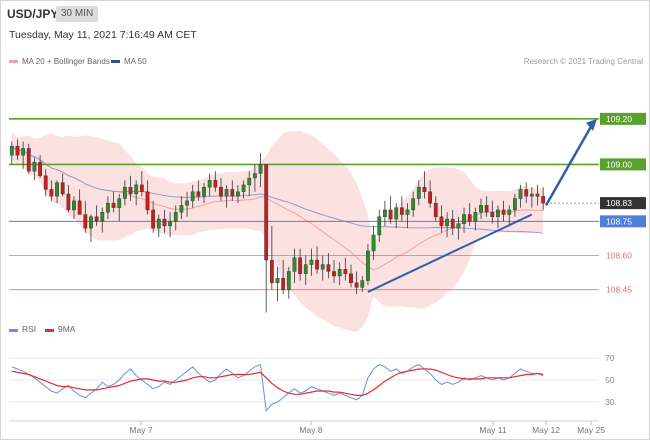 Image resolution: width=650 pixels, height=441 pixels. Describe the element at coordinates (619, 164) in the screenshot. I see `level-label: 109.00` at that location.